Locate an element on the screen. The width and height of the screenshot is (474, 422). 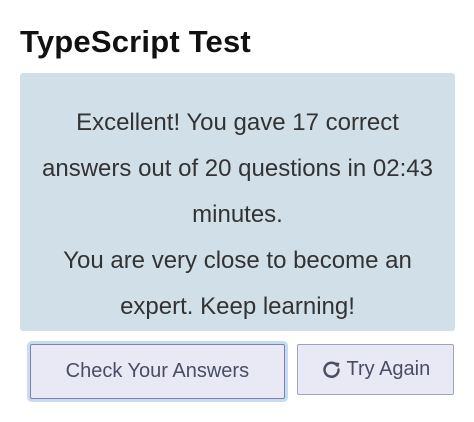
try-again-label: Try Again is located at coordinates (388, 369).